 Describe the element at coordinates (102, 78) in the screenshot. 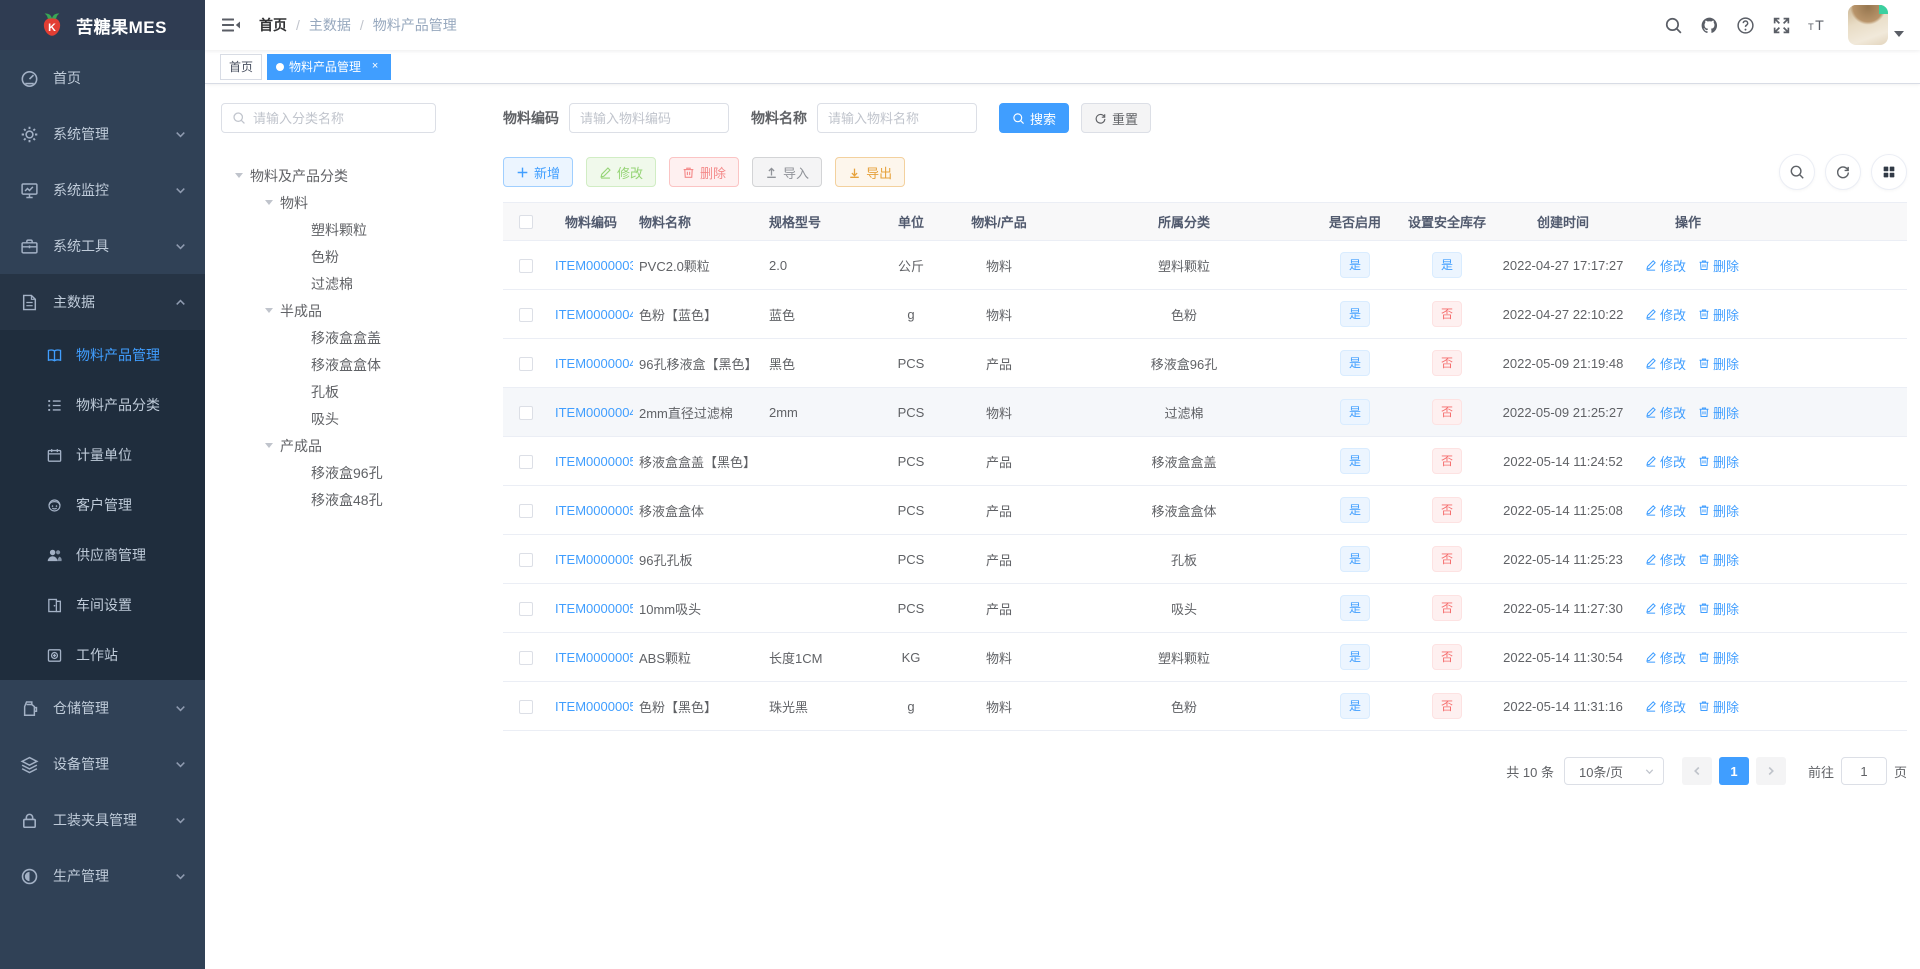

I see `sidebar-item-home: 首页` at that location.